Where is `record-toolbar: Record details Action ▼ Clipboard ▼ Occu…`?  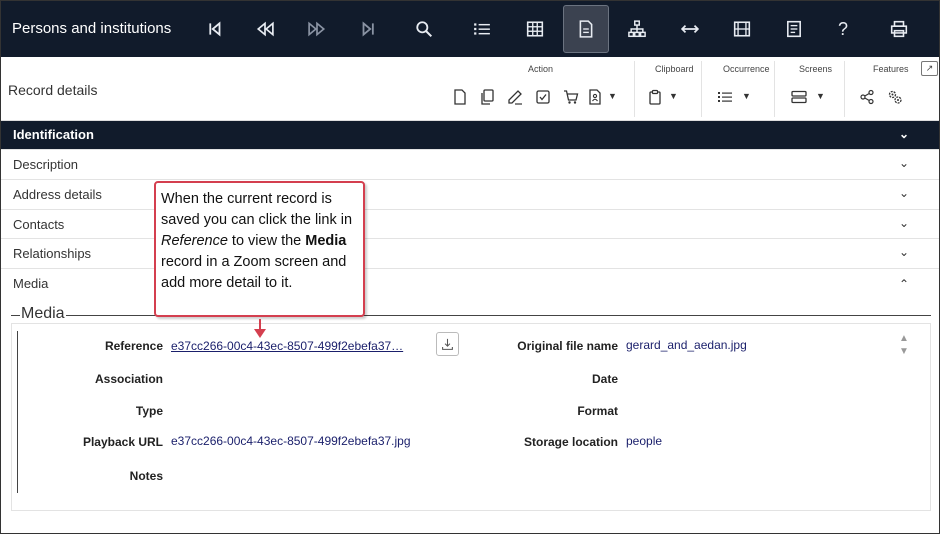 record-toolbar: Record details Action ▼ Clipboard ▼ Occu… is located at coordinates (470, 89).